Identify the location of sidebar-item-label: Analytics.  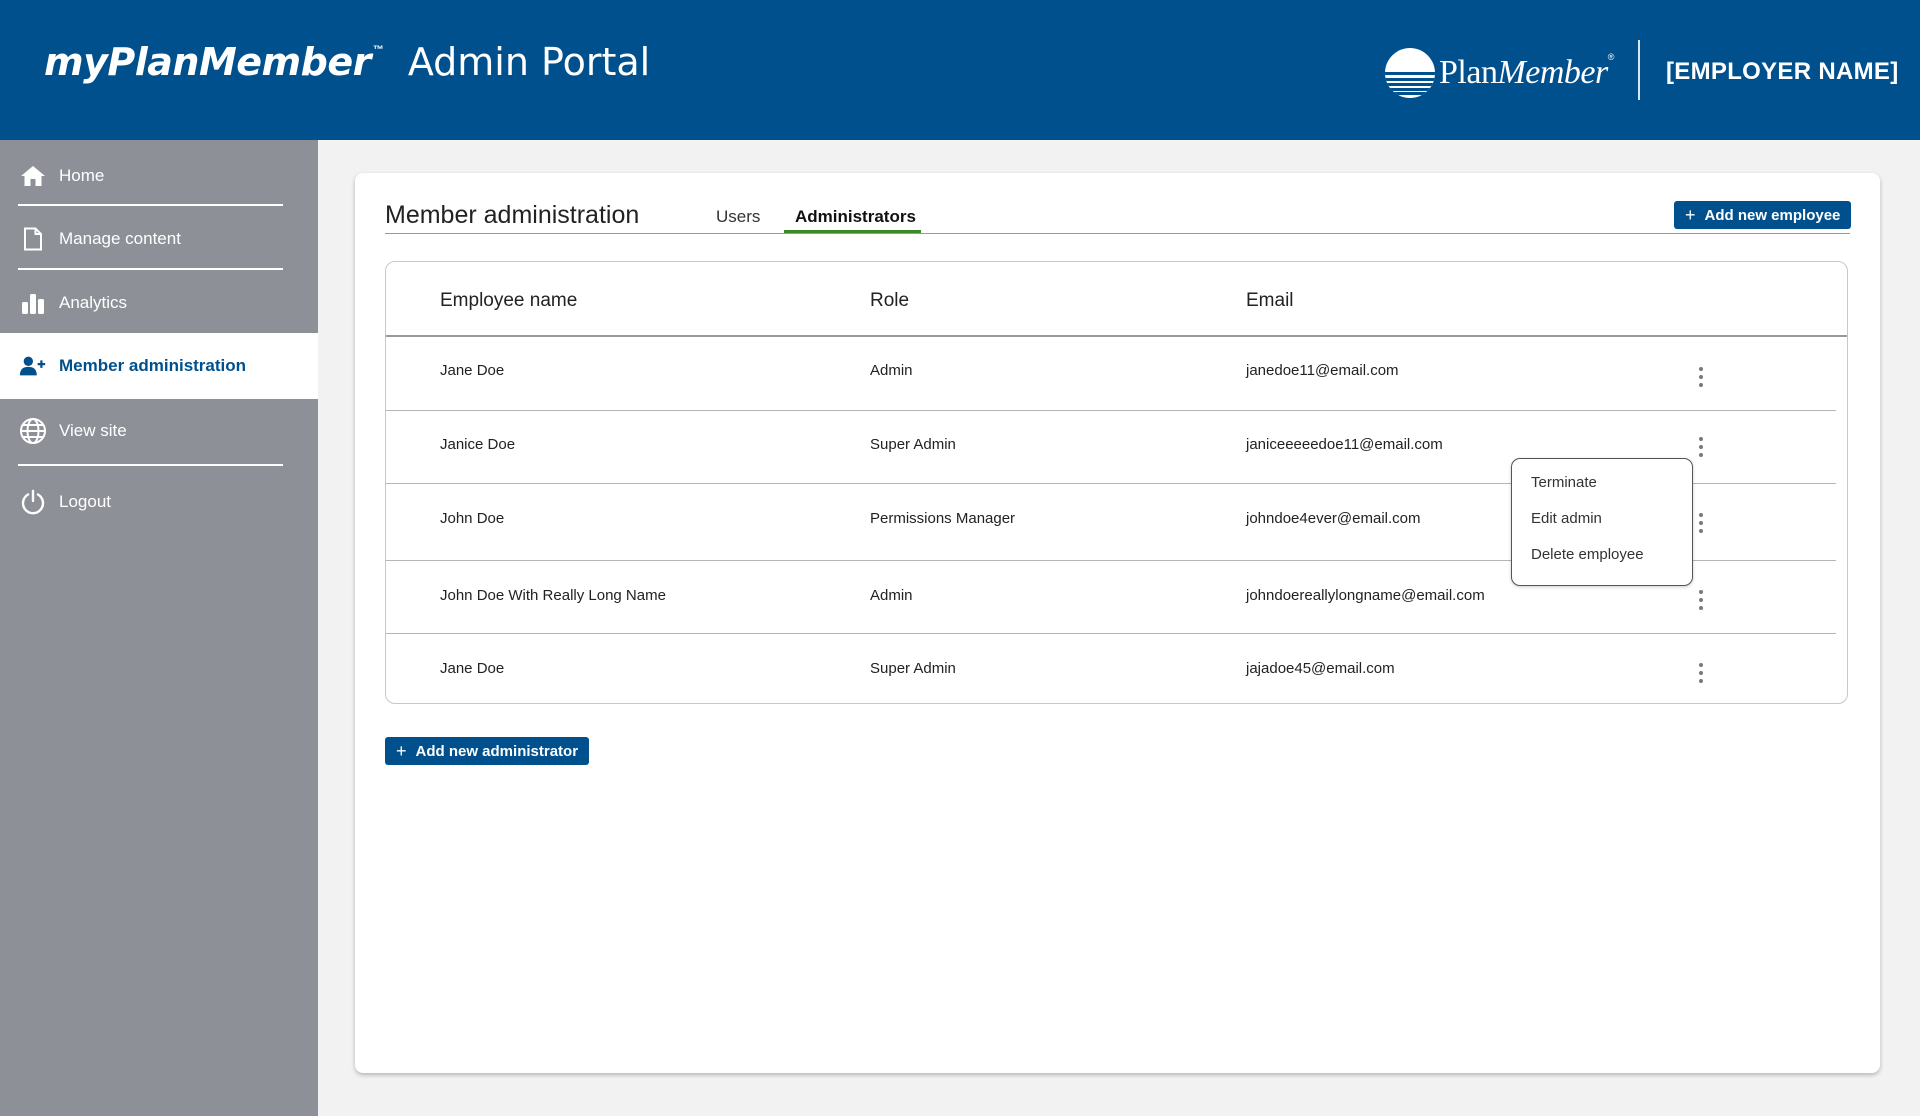
(93, 302).